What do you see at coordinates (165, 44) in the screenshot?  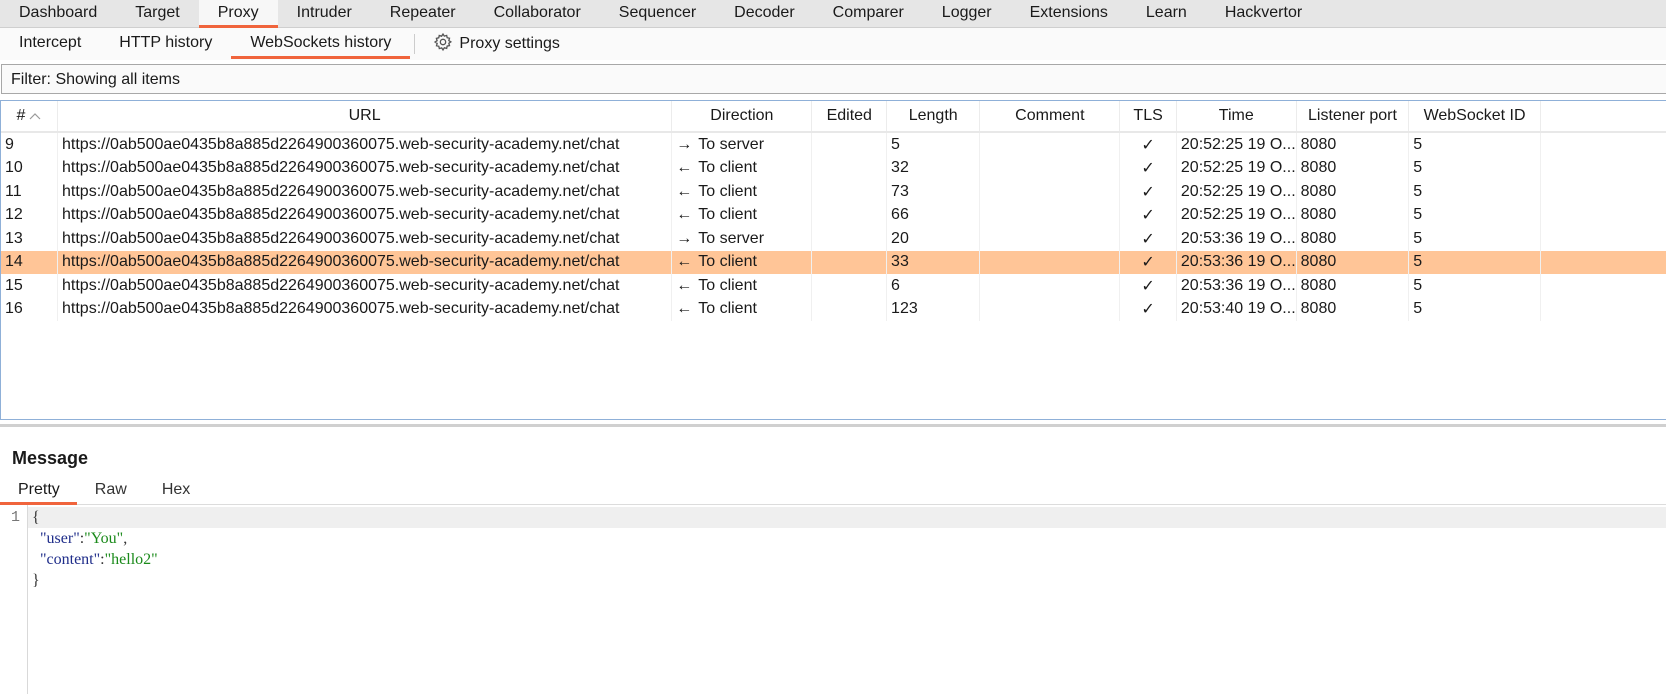 I see `subtab-http-history: HTTP history` at bounding box center [165, 44].